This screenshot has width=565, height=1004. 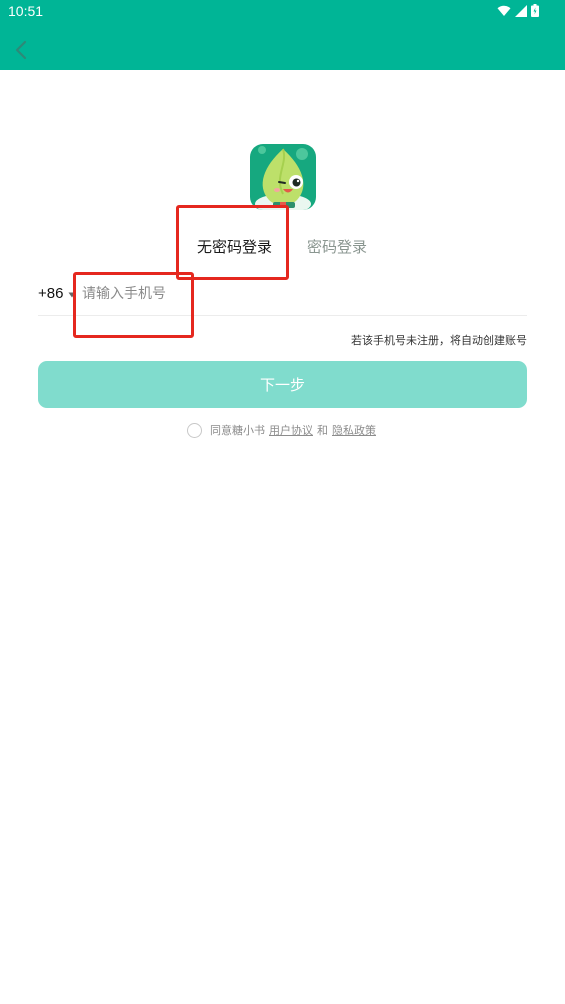 I want to click on agreement-prefix: 同意糖小书, so click(x=237, y=430).